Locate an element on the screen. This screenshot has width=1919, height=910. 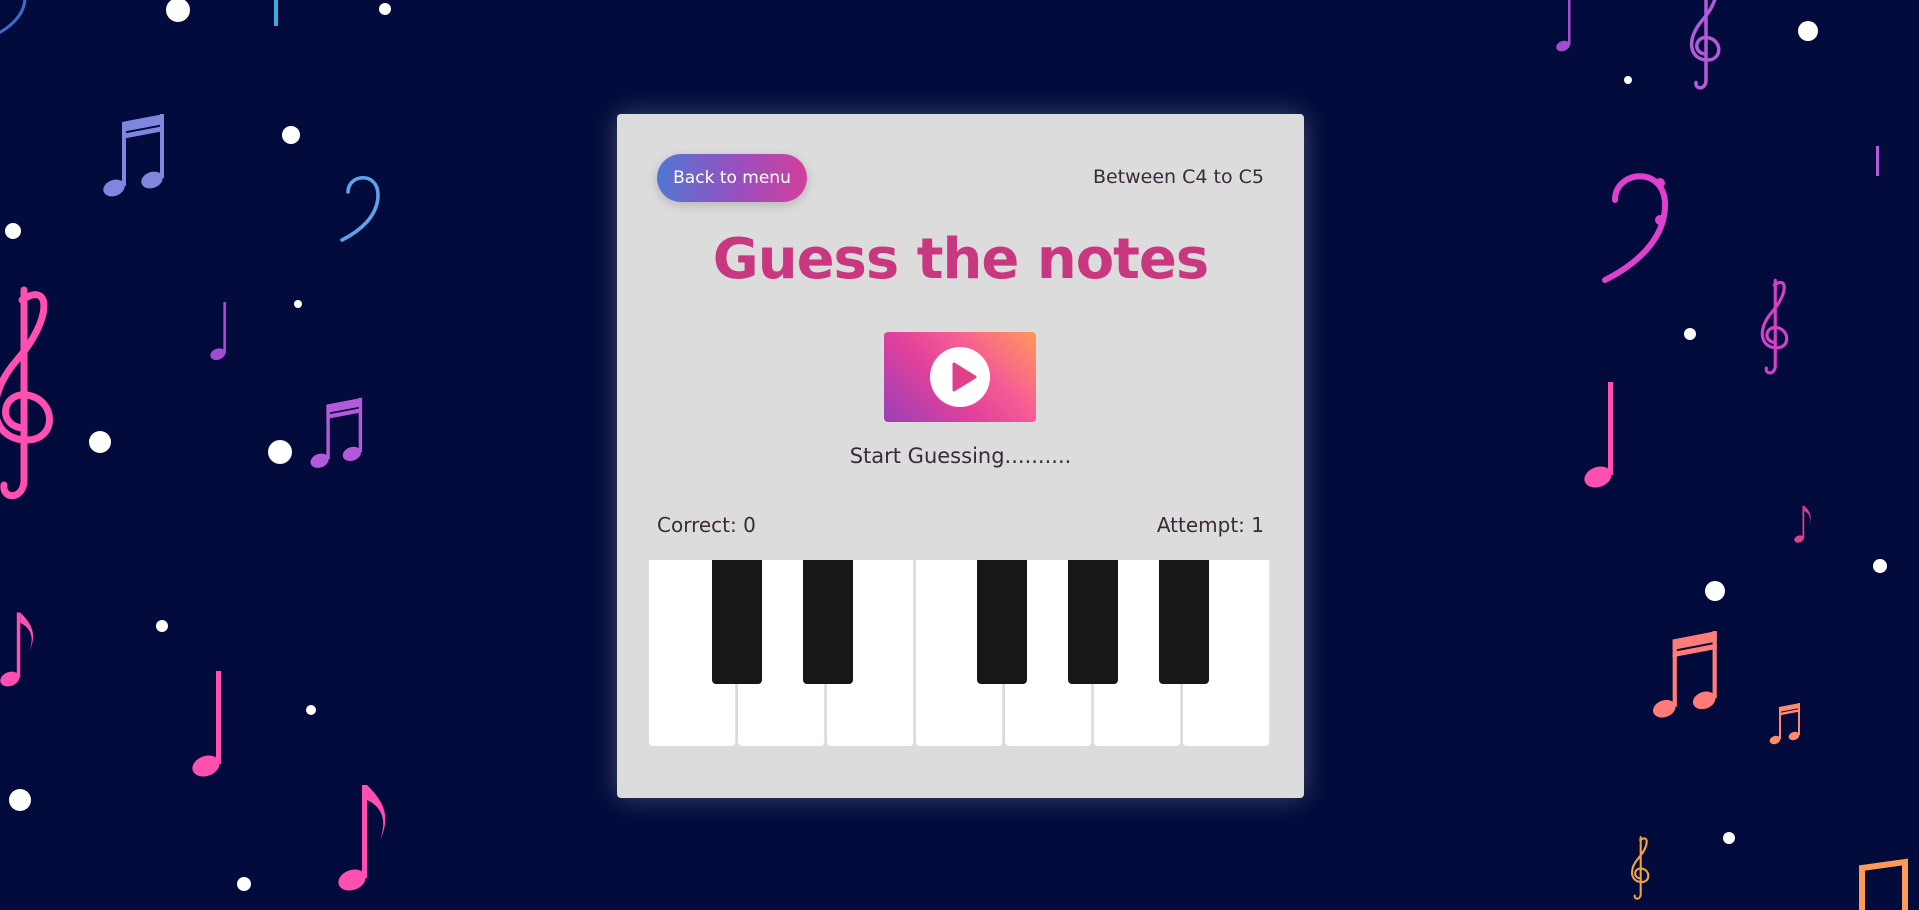
play-icon is located at coordinates (960, 377).